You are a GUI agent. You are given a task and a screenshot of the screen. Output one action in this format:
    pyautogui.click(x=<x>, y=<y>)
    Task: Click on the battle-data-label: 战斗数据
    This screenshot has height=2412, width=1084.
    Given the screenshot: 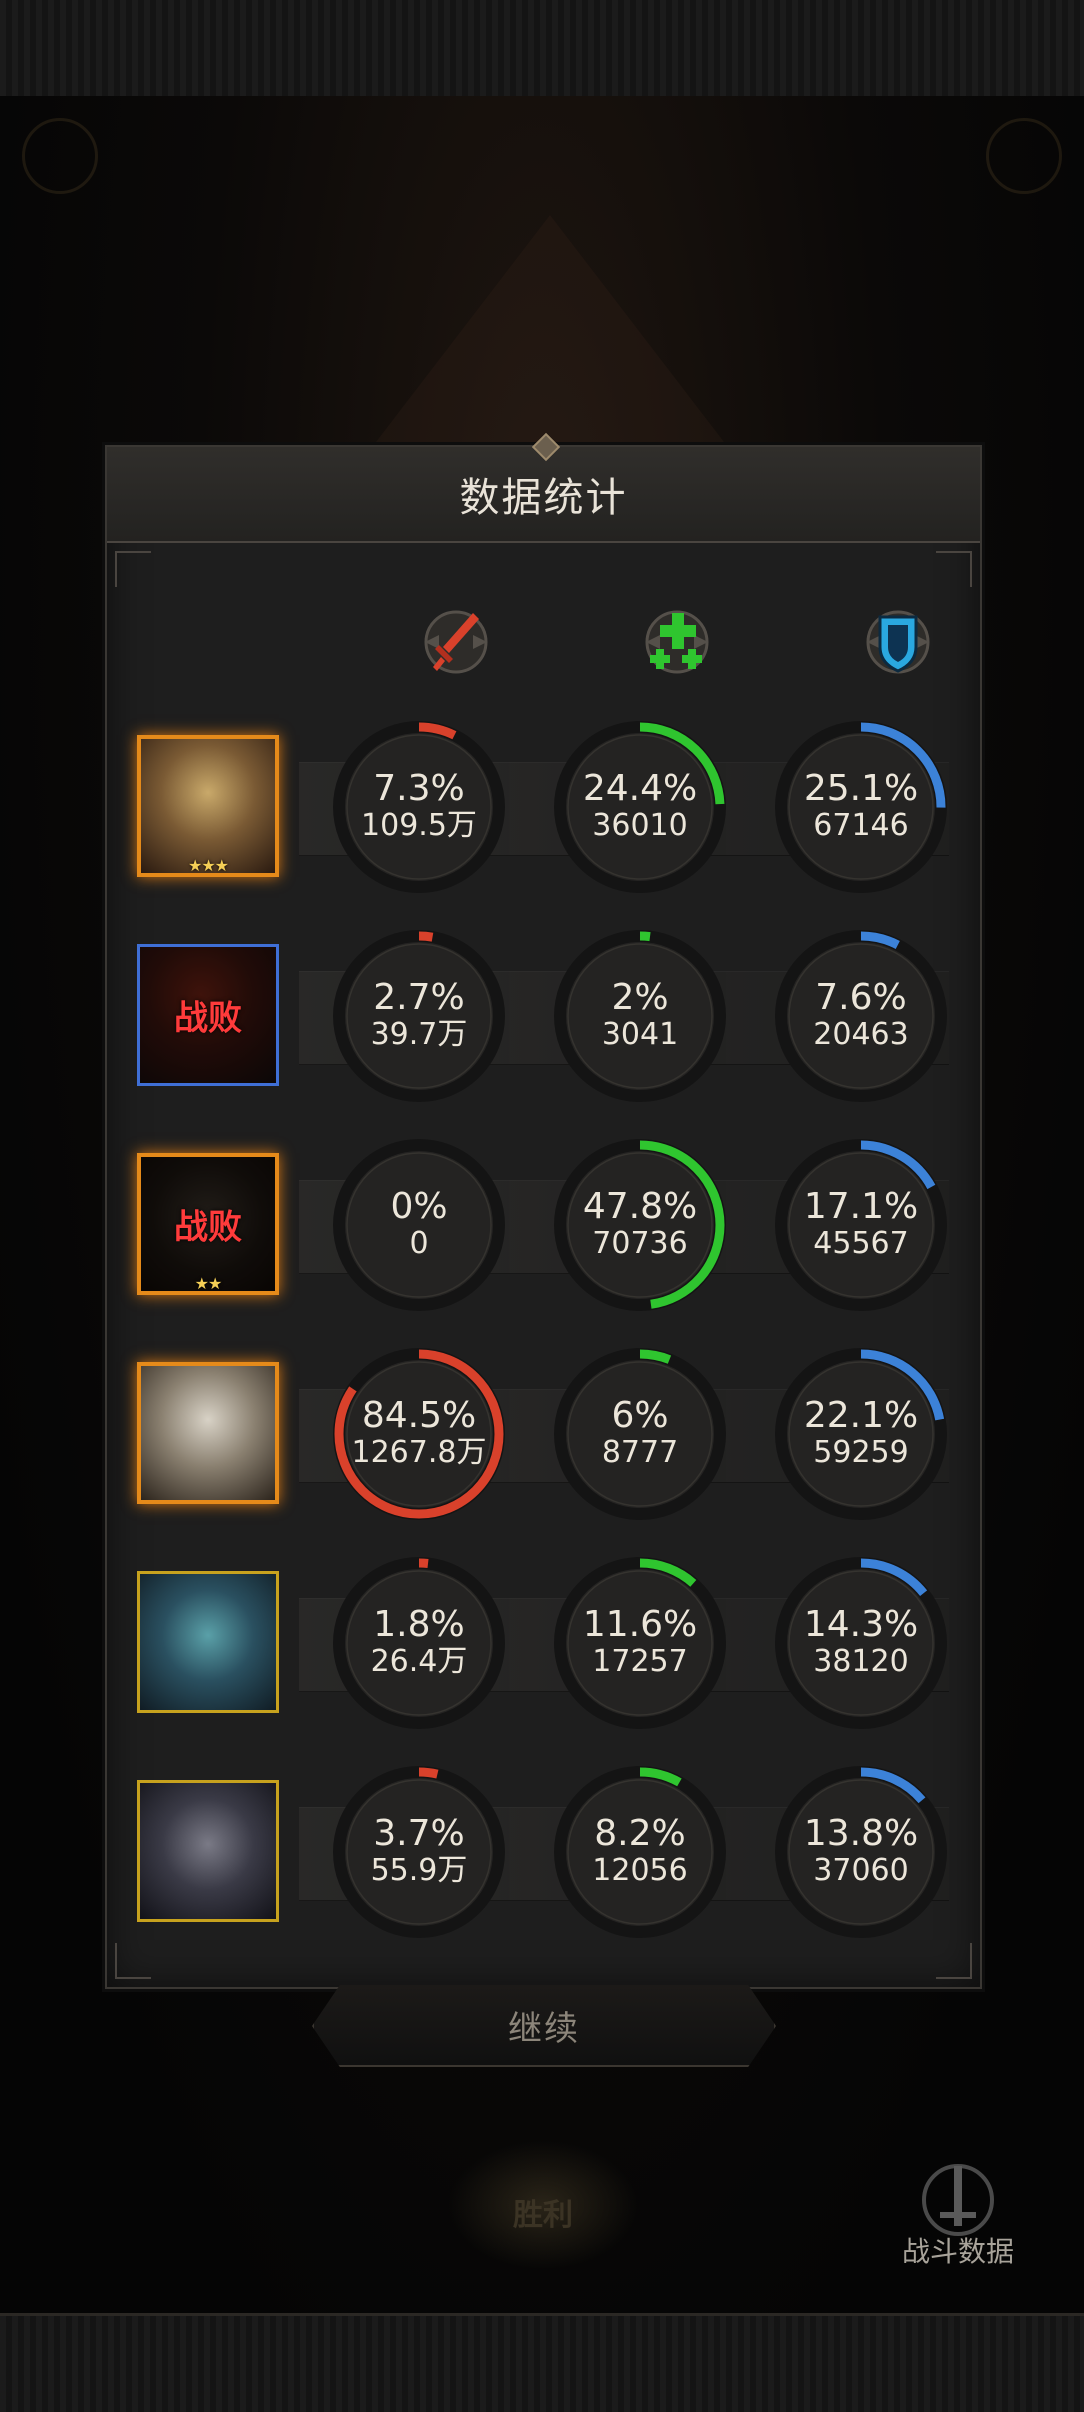 What is the action you would take?
    pyautogui.click(x=957, y=2251)
    